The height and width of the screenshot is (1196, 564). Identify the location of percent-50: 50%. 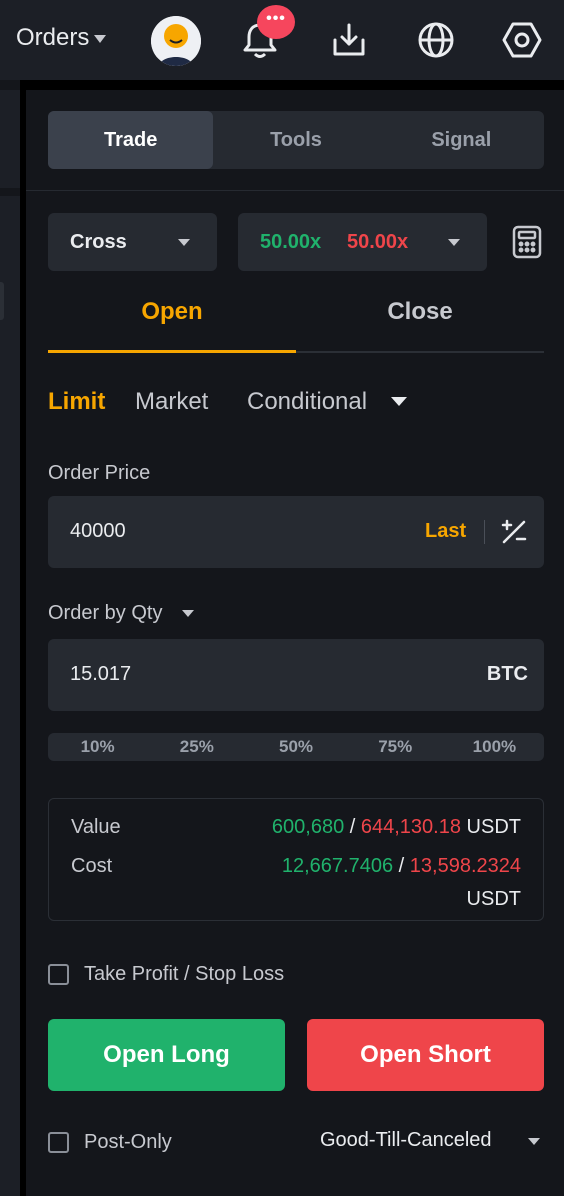
(295, 747).